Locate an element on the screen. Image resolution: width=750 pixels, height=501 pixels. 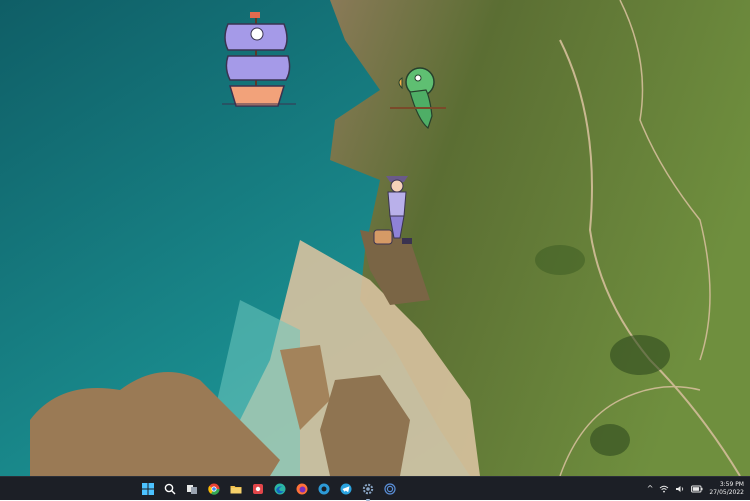
system-tray: ^ 3:59 PM 27/05/2022 is located at coordinates (695, 489).